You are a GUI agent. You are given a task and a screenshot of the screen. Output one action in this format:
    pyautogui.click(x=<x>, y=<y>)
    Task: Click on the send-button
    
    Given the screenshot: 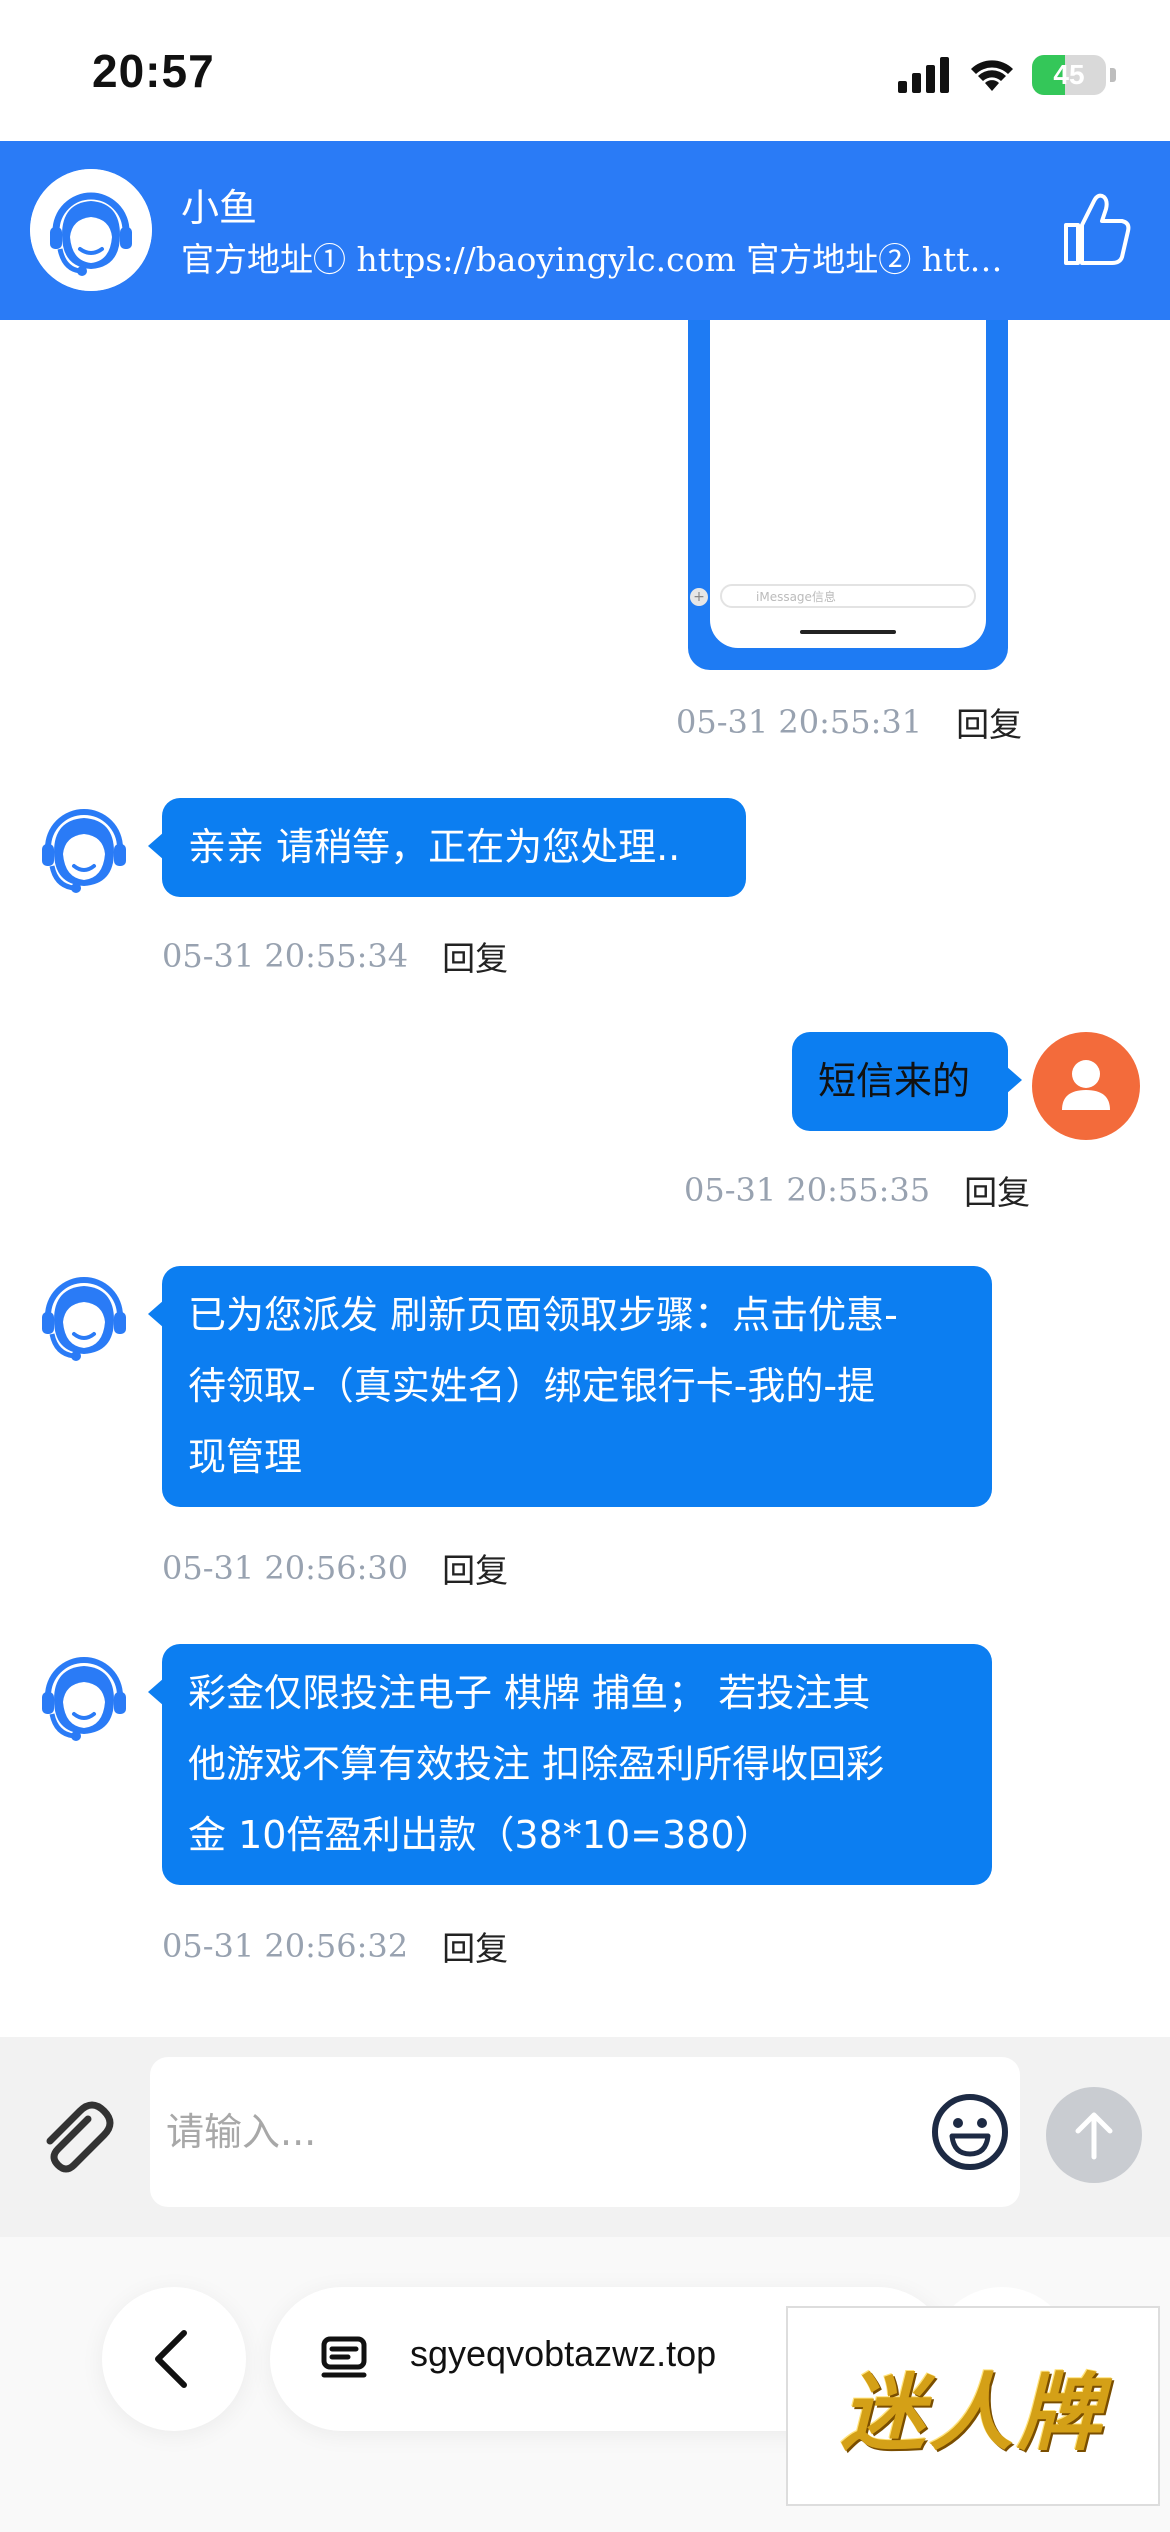 What is the action you would take?
    pyautogui.click(x=1094, y=2135)
    